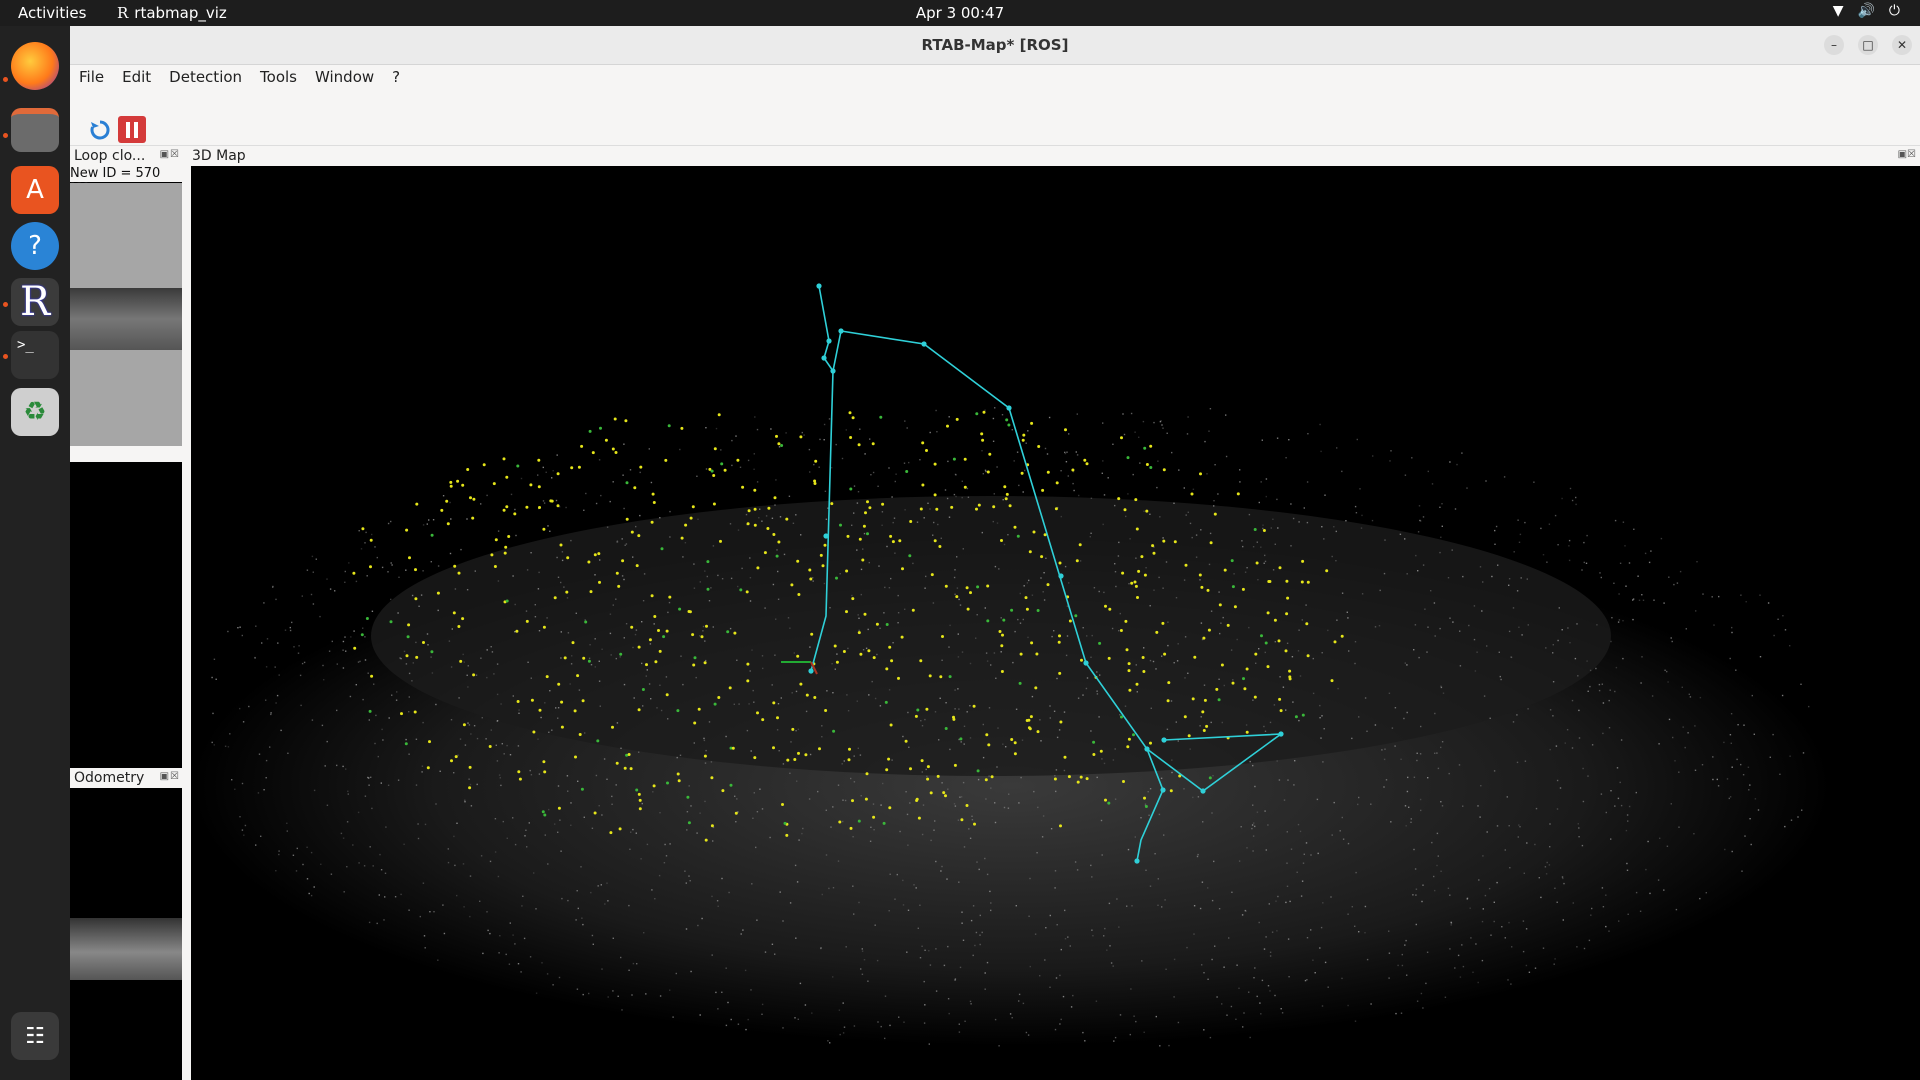  What do you see at coordinates (132, 129) in the screenshot?
I see `pause-button` at bounding box center [132, 129].